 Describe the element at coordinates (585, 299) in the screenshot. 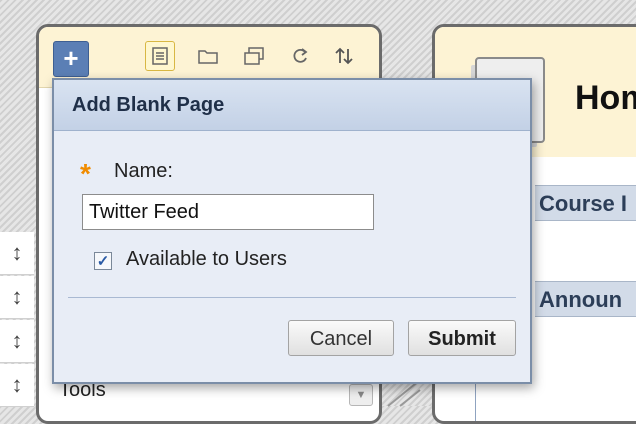

I see `announcements-bar: Announ` at that location.